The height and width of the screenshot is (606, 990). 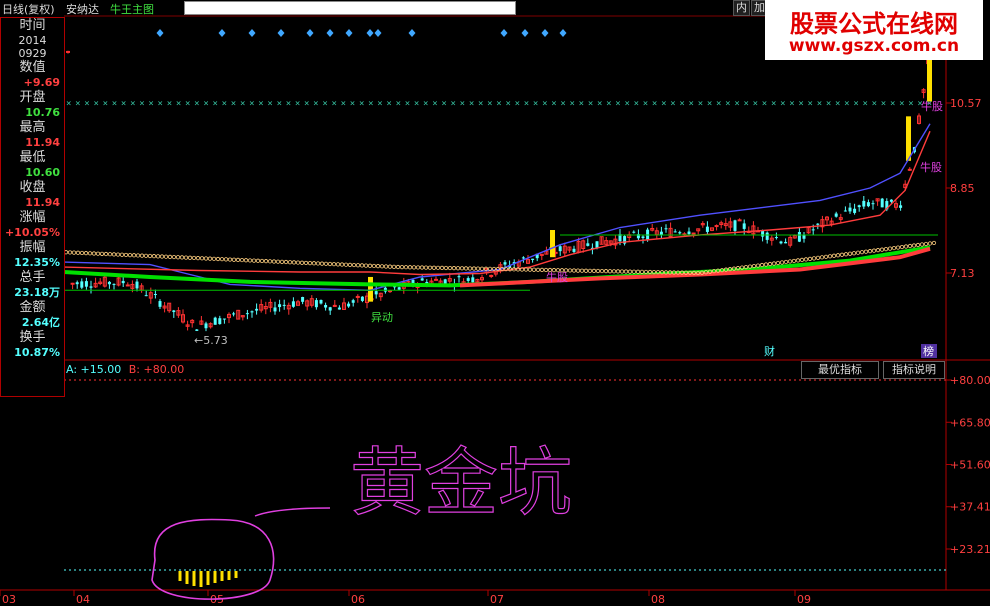 I want to click on ind-tick-label-1: +65.80, so click(x=970, y=422).